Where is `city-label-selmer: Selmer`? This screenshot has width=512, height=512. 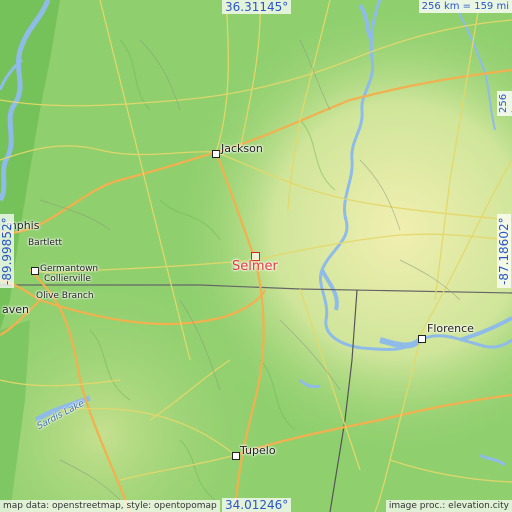 city-label-selmer: Selmer is located at coordinates (255, 266).